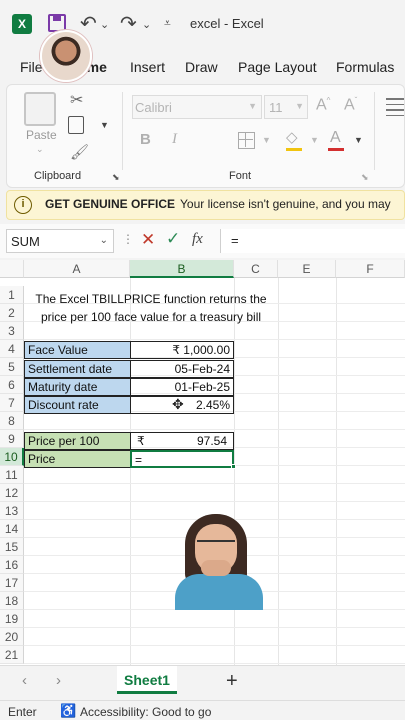 The image size is (405, 720). What do you see at coordinates (182, 369) in the screenshot?
I see `settlement-date-cell: 05-Feb-24` at bounding box center [182, 369].